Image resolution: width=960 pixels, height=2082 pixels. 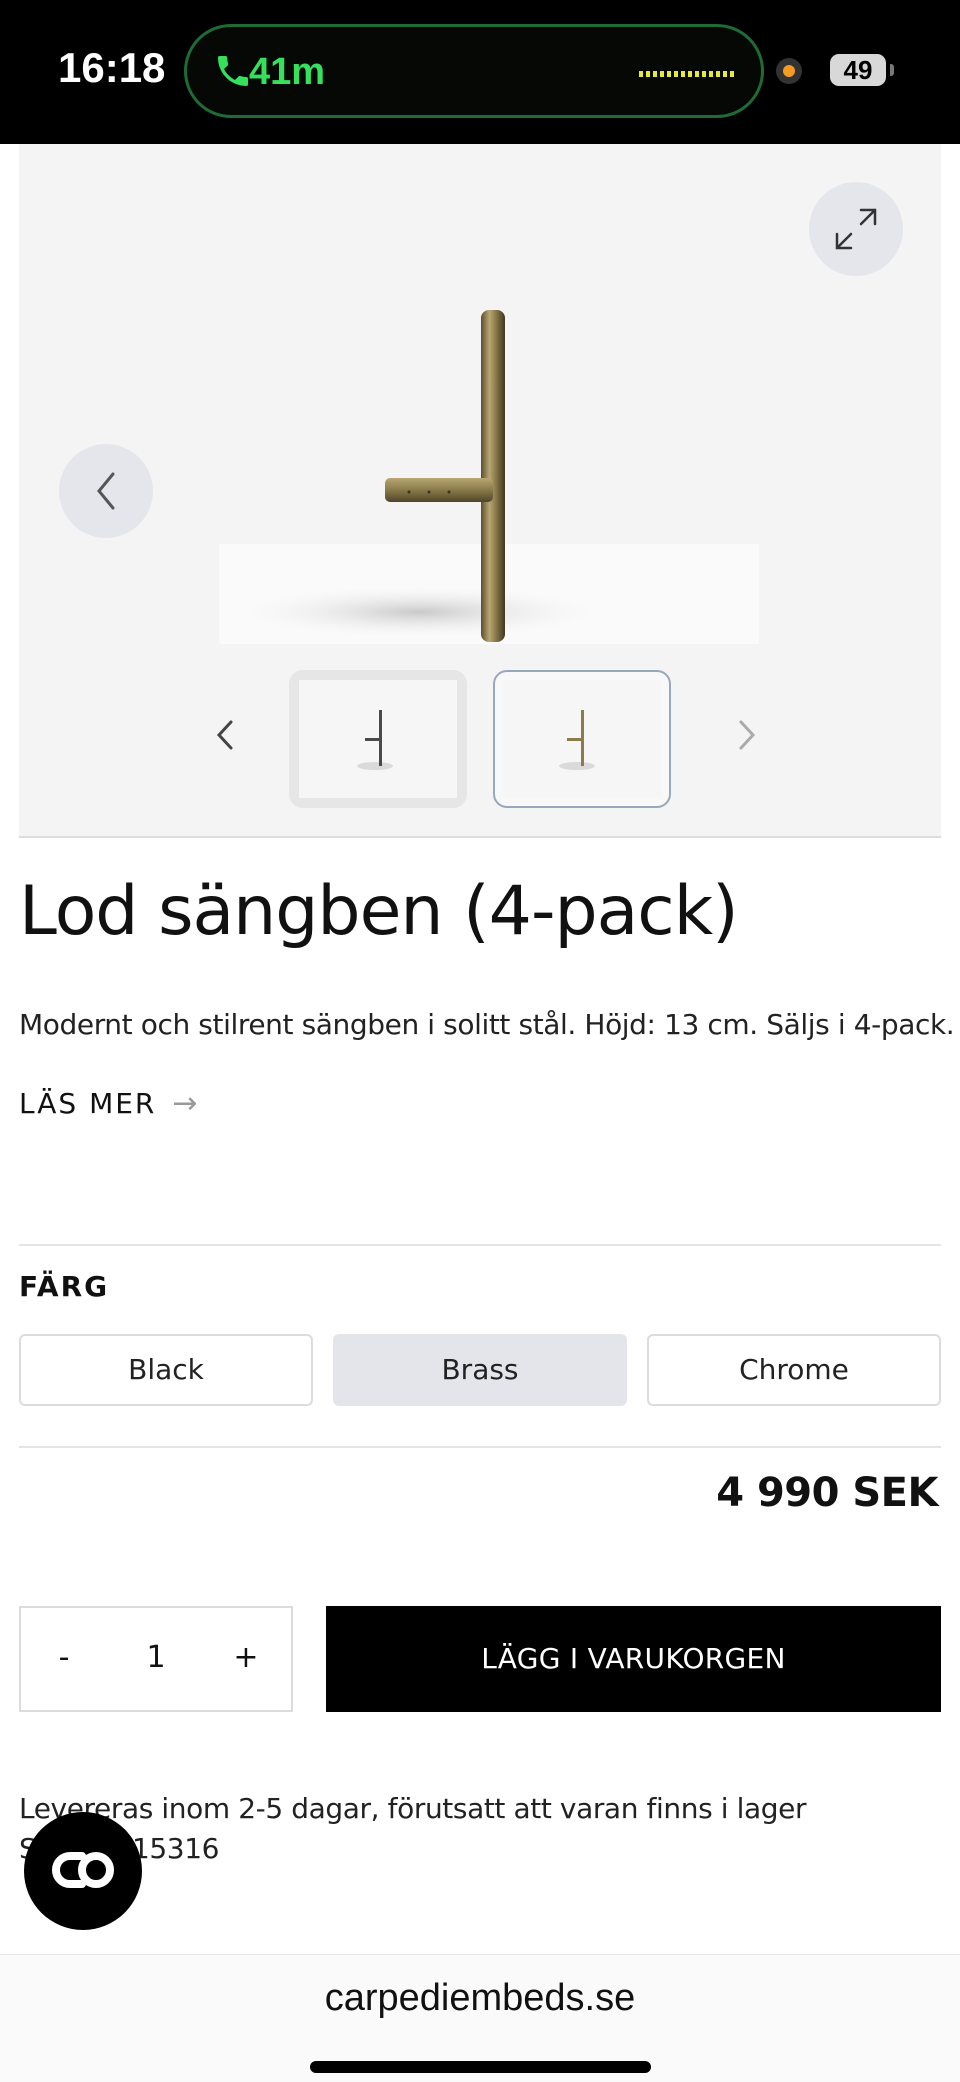 What do you see at coordinates (794, 1370) in the screenshot?
I see `color-option-chrome: Chrome` at bounding box center [794, 1370].